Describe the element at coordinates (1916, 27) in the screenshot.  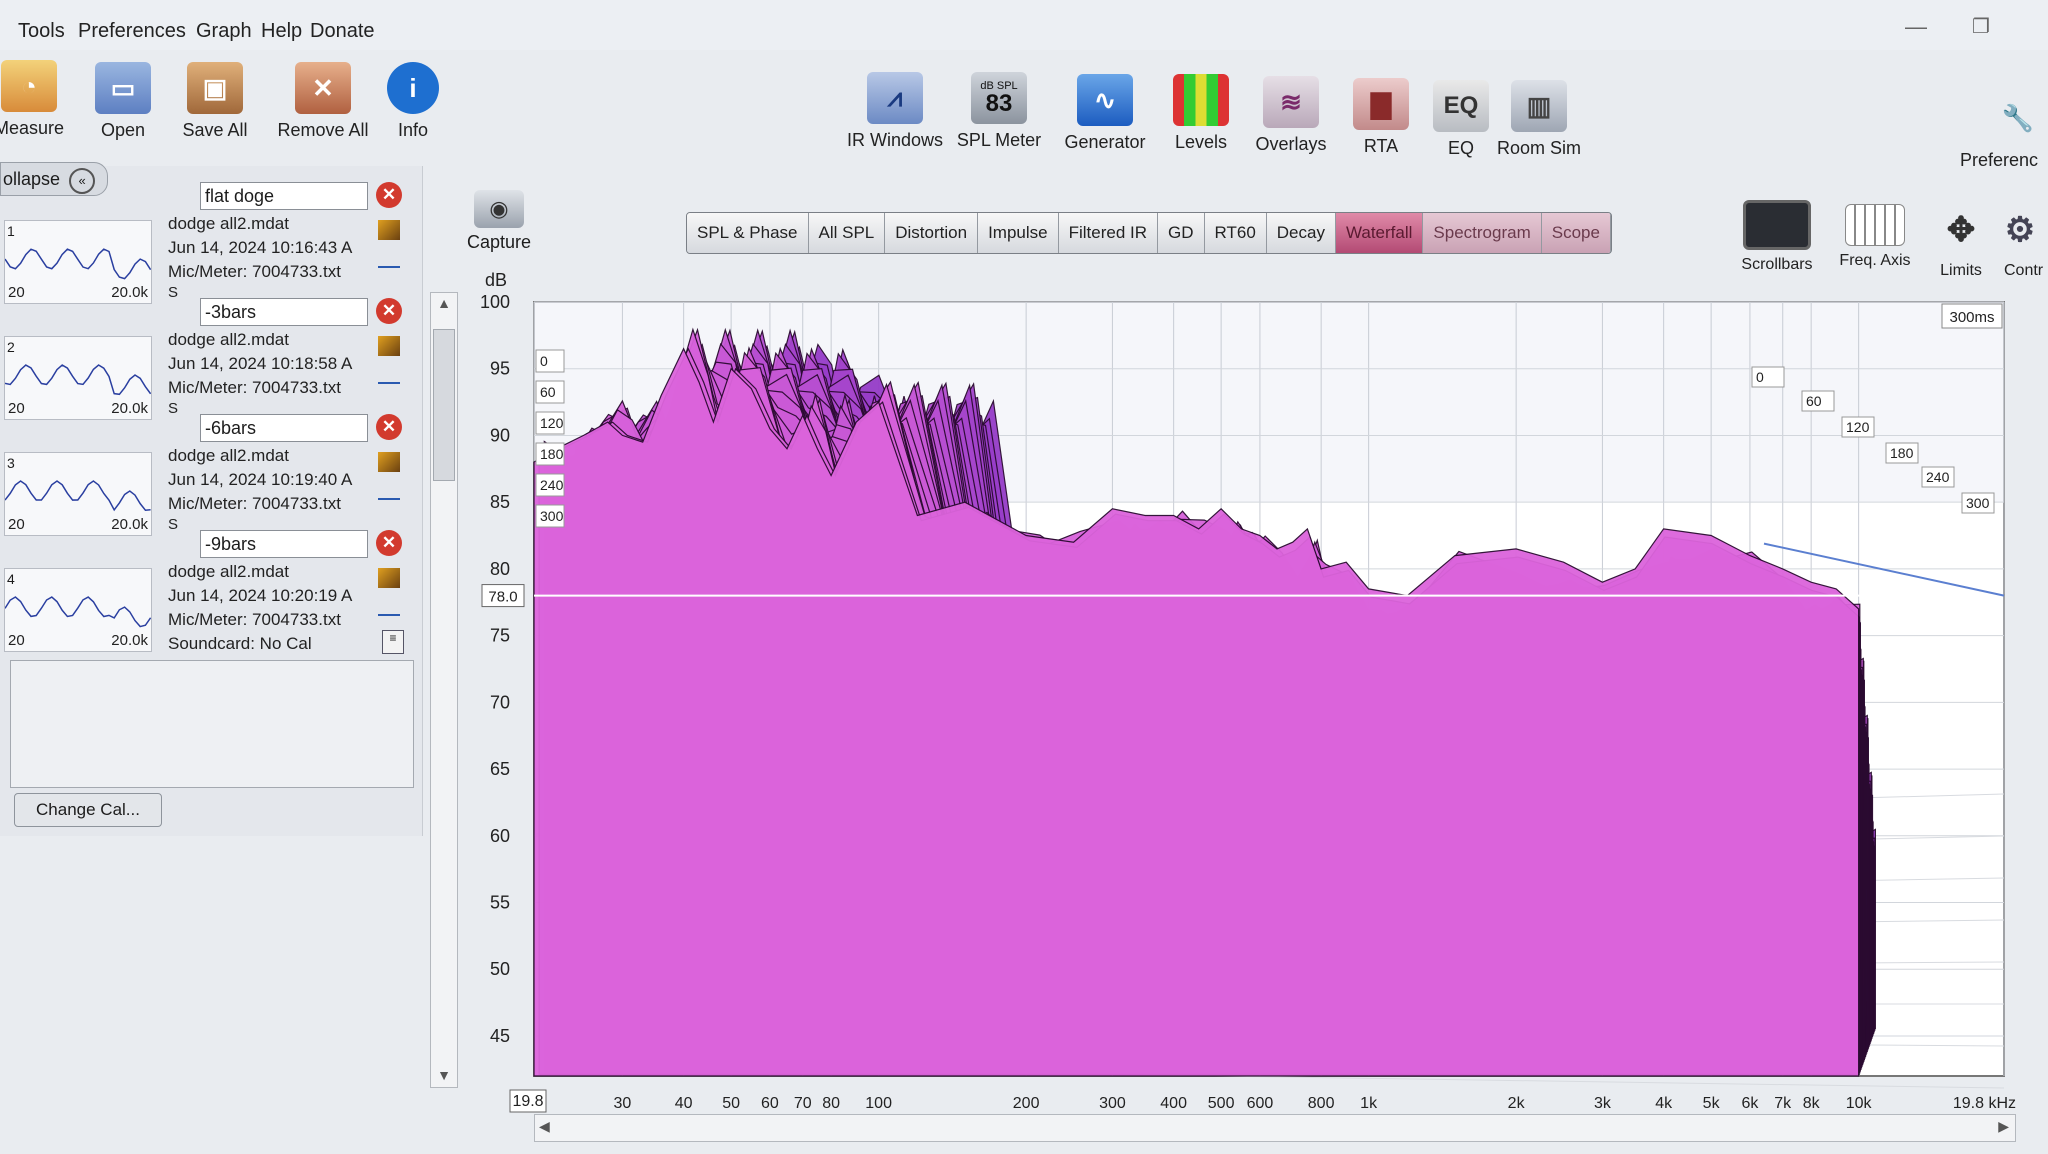
I see `minimize-icon: —` at that location.